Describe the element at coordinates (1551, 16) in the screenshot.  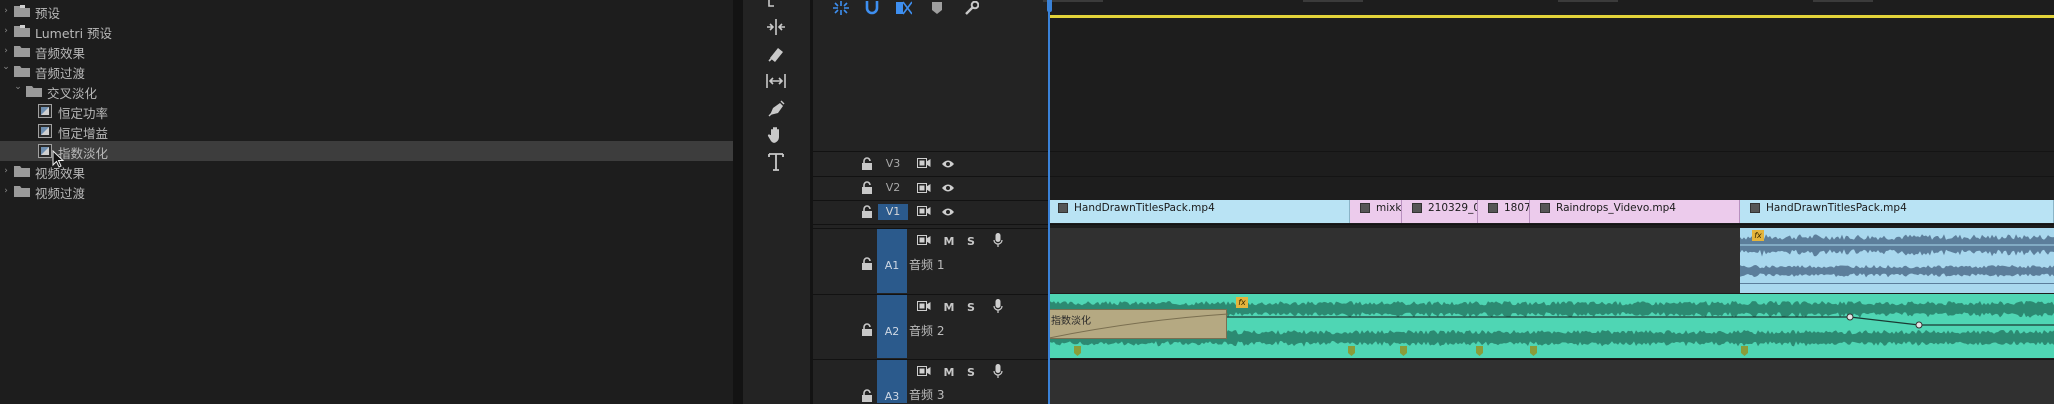
I see `work-area-bar` at that location.